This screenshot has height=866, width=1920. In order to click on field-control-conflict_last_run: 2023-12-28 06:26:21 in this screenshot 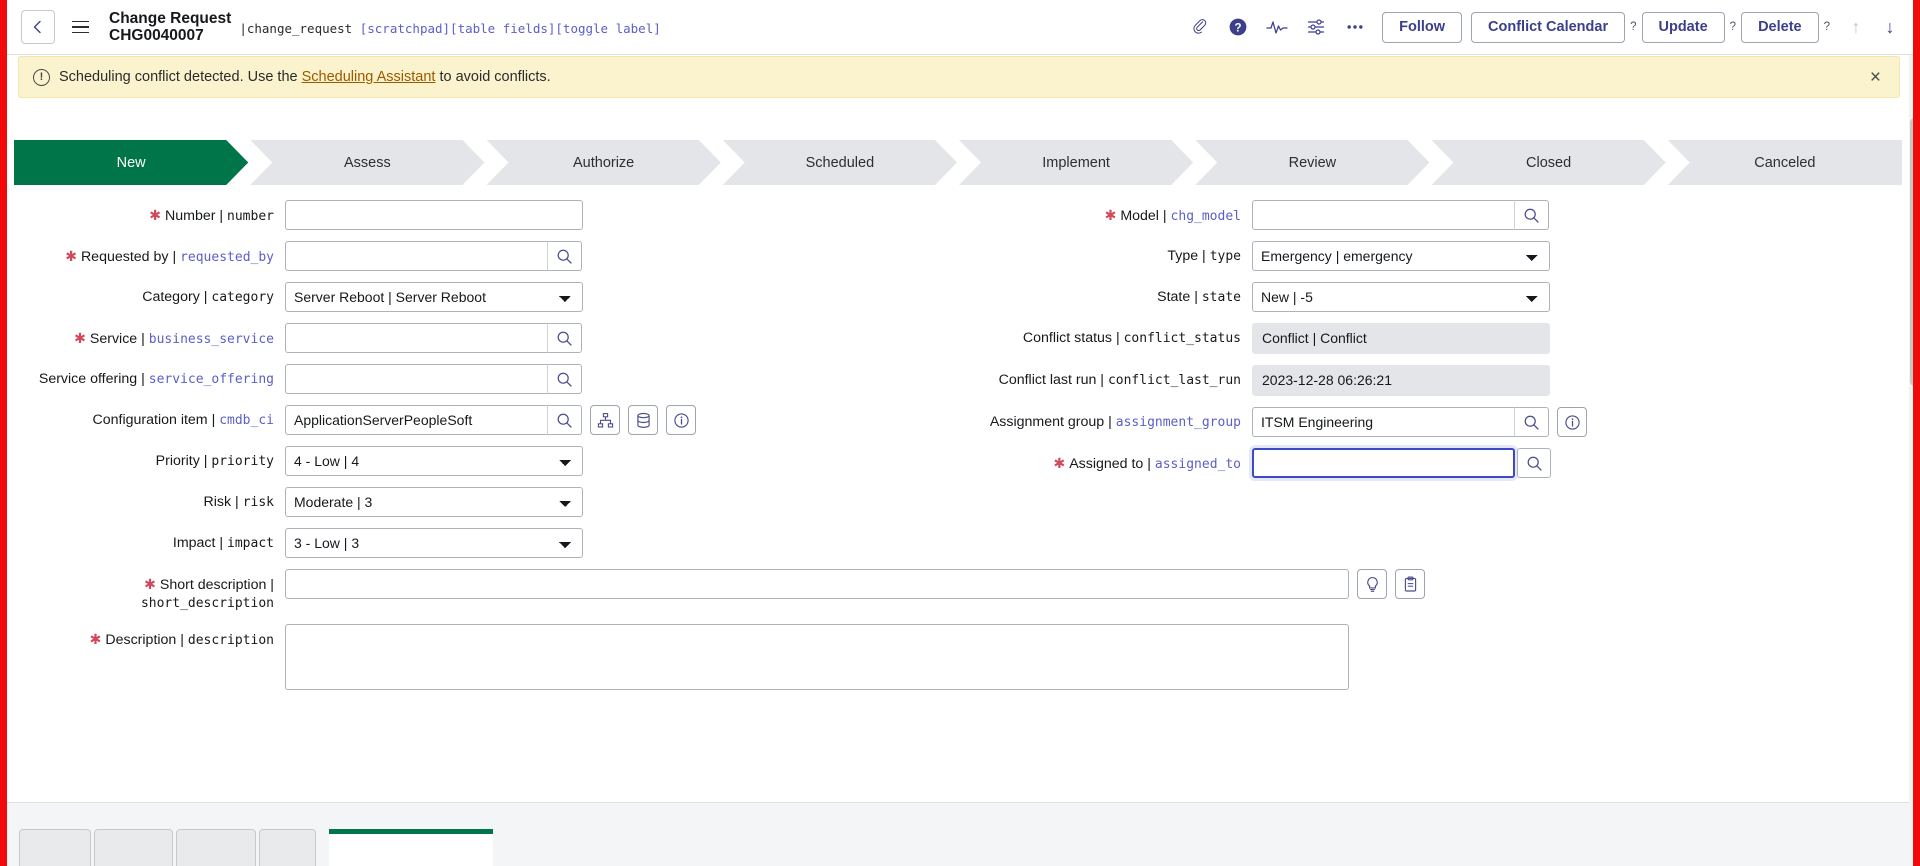, I will do `click(1401, 380)`.